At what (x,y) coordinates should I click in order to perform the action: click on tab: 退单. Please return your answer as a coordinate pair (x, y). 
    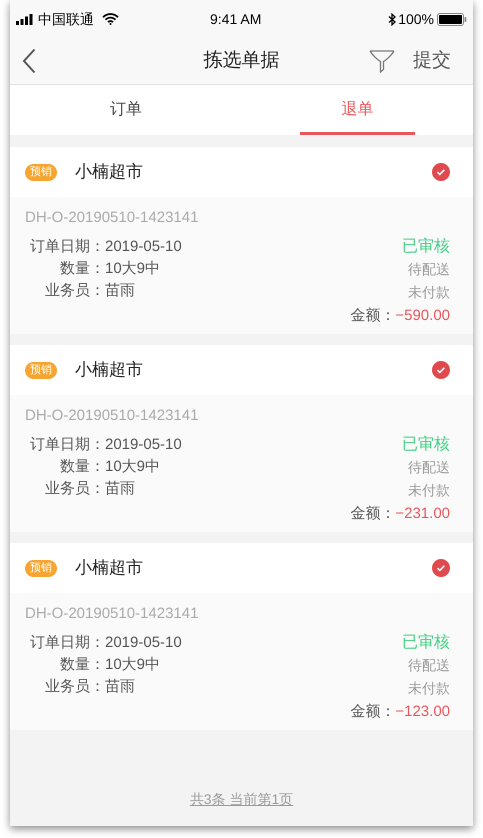
    Looking at the image, I should click on (357, 110).